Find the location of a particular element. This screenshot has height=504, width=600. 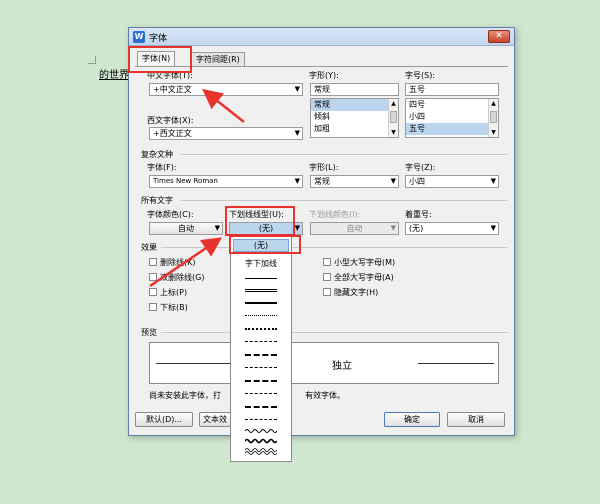

double-strikethrough-checkbox: 双删除线(G) is located at coordinates (176, 278).